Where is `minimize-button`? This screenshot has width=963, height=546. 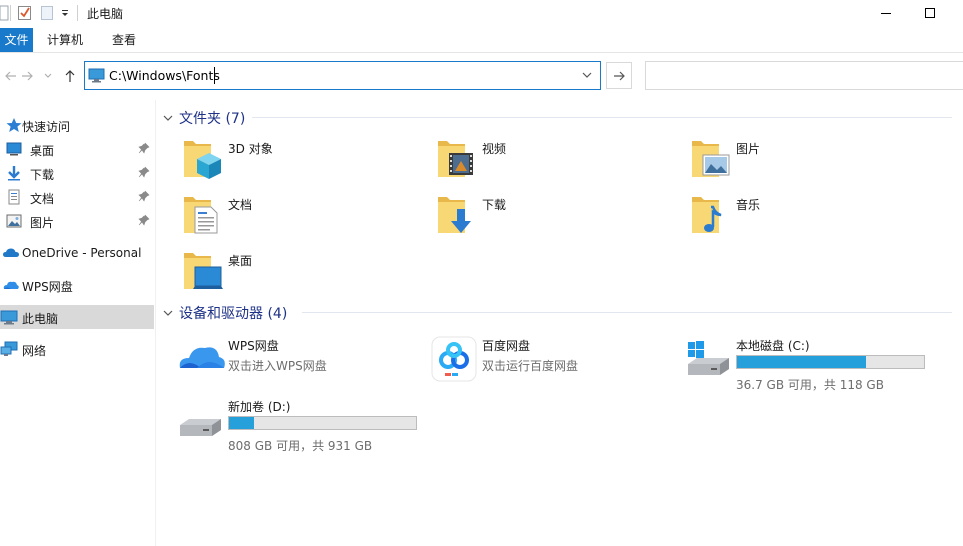
minimize-button is located at coordinates (886, 13).